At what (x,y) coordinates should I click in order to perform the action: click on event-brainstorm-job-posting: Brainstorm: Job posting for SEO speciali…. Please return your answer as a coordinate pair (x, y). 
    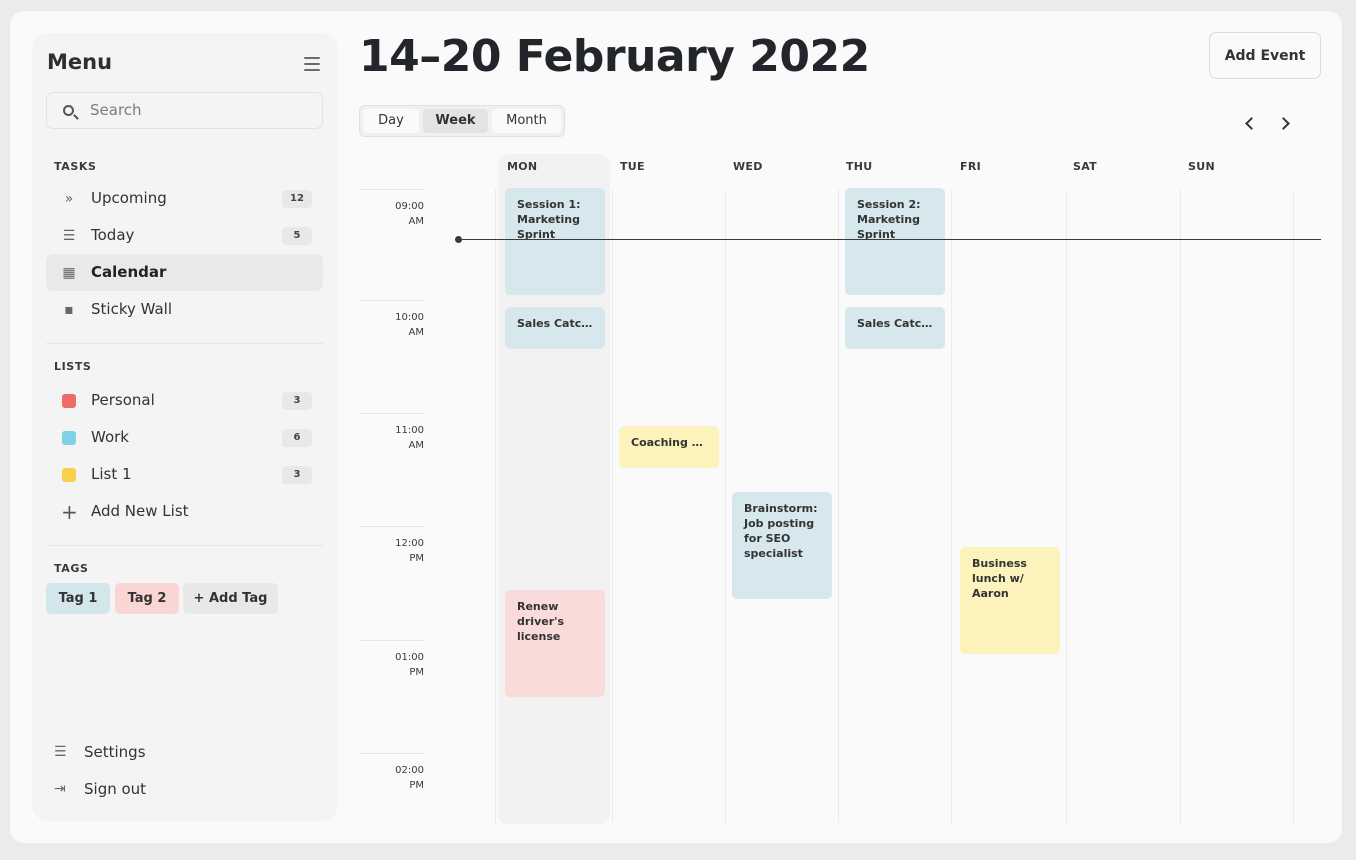
    Looking at the image, I should click on (782, 545).